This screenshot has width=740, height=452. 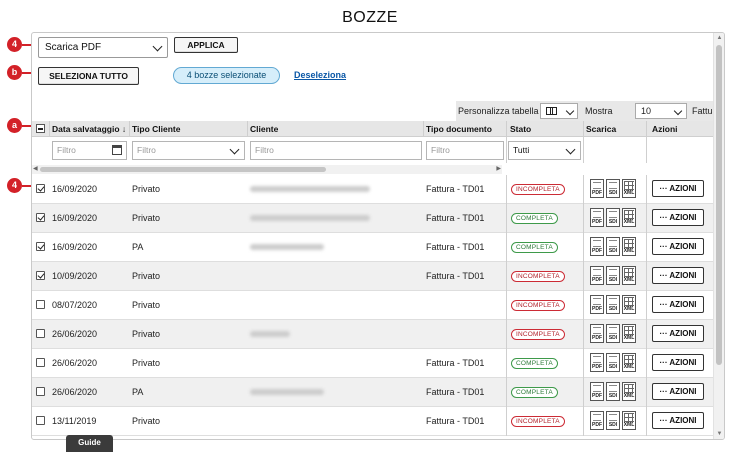 I want to click on column-picker, so click(x=559, y=111).